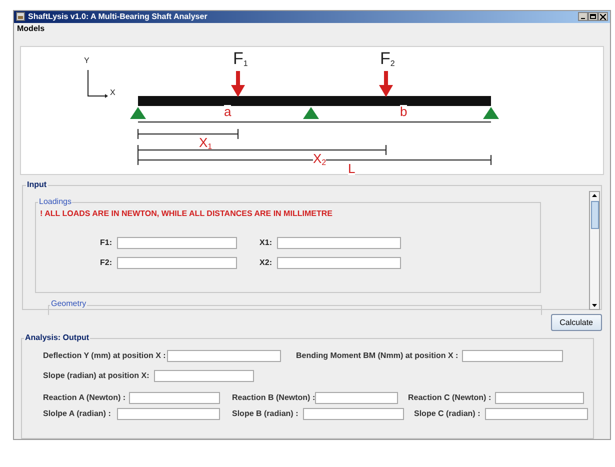 Image resolution: width=615 pixels, height=467 pixels. What do you see at coordinates (265, 243) in the screenshot?
I see `field-label: X1:` at bounding box center [265, 243].